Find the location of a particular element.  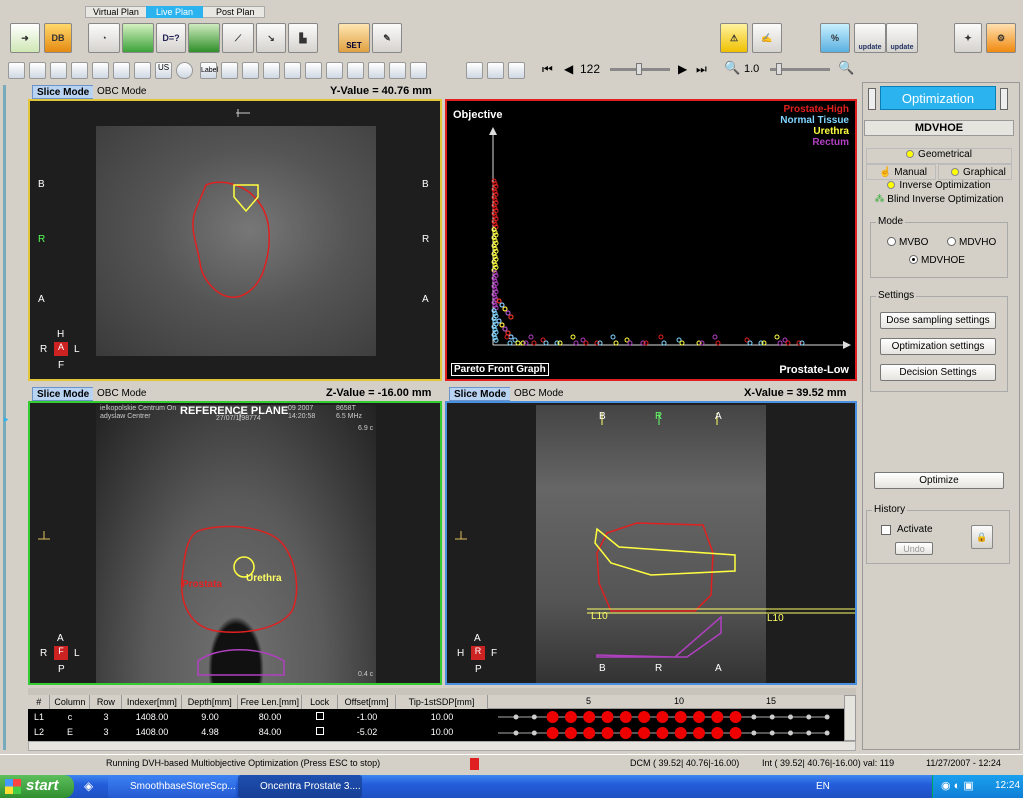

col-header-5: Free Len.[mm] is located at coordinates (270, 702).